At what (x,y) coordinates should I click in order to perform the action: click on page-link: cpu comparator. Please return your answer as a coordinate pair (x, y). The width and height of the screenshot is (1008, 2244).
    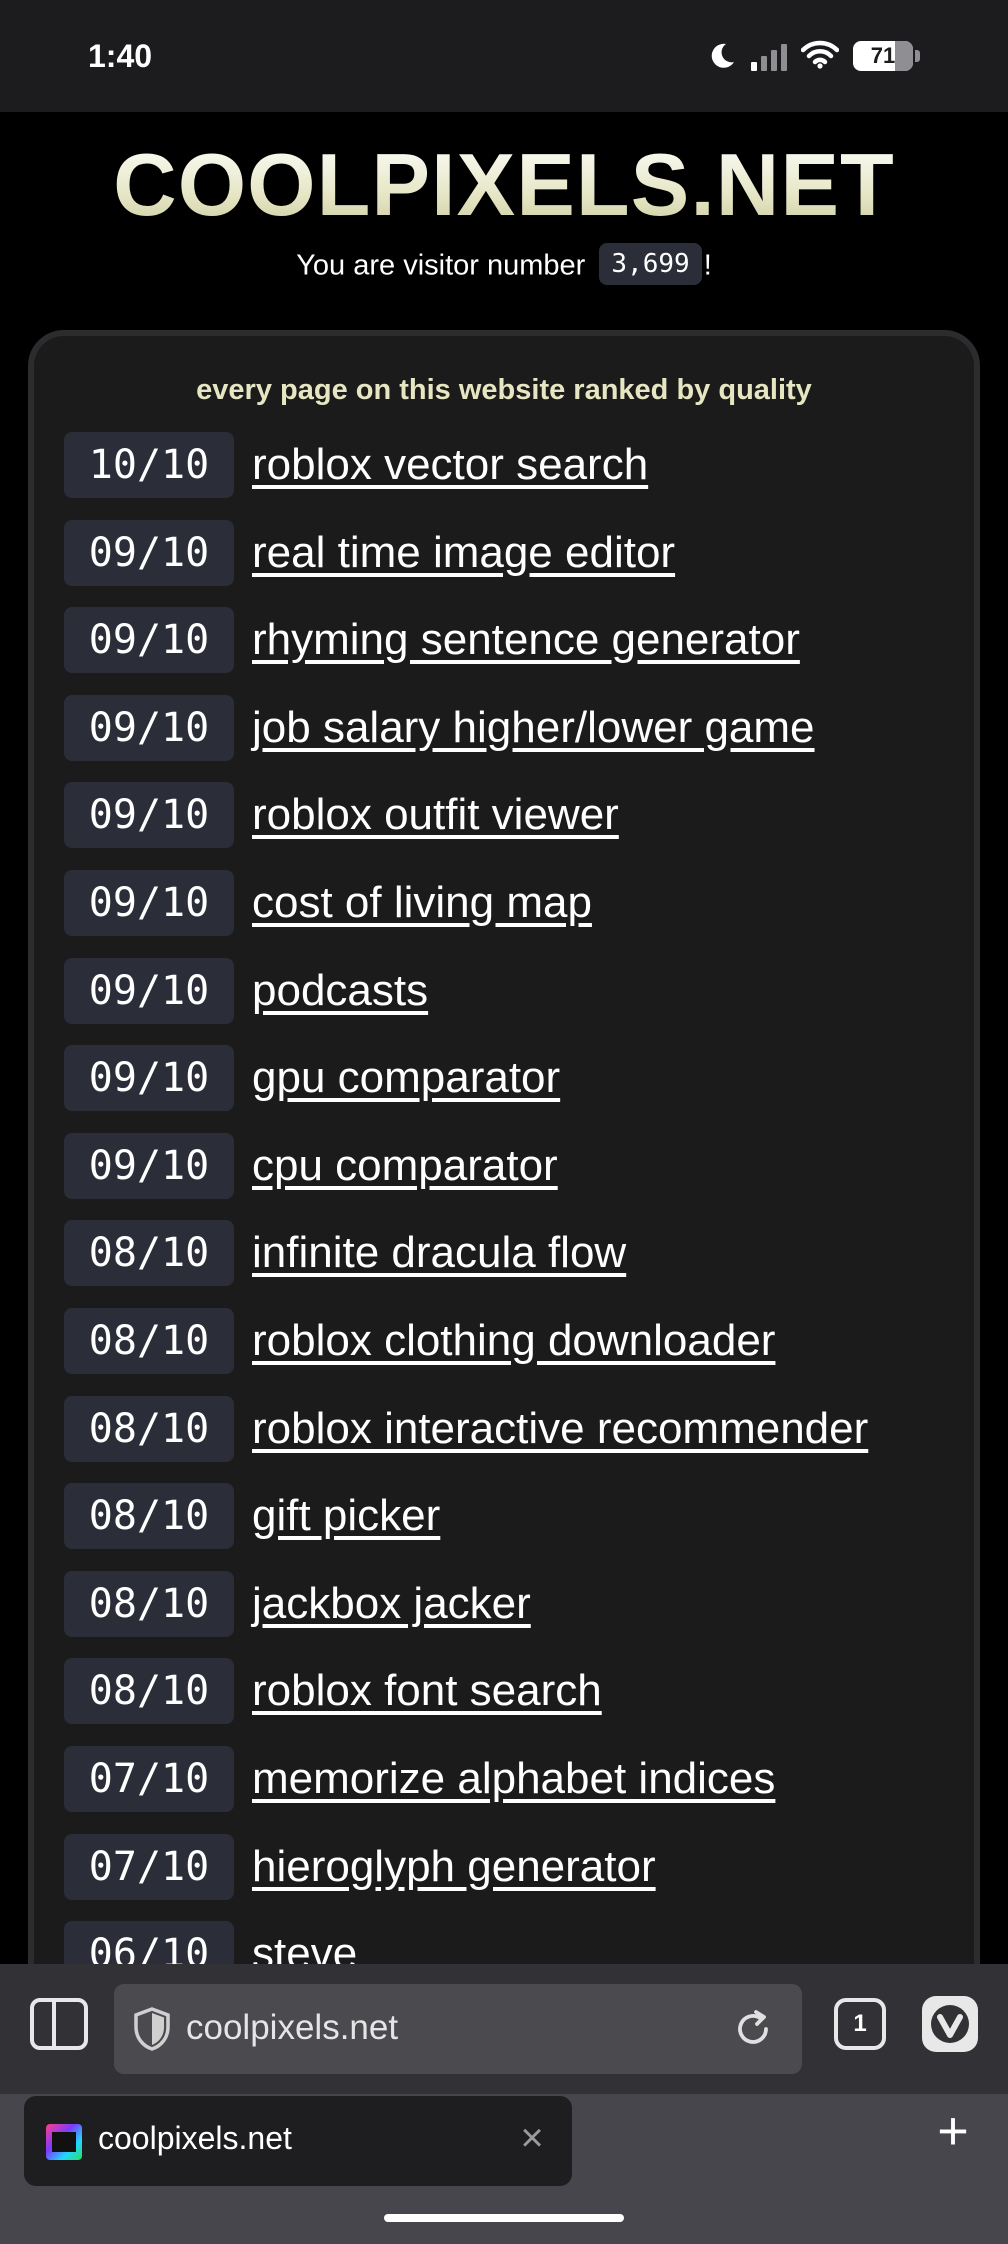
    Looking at the image, I should click on (405, 1166).